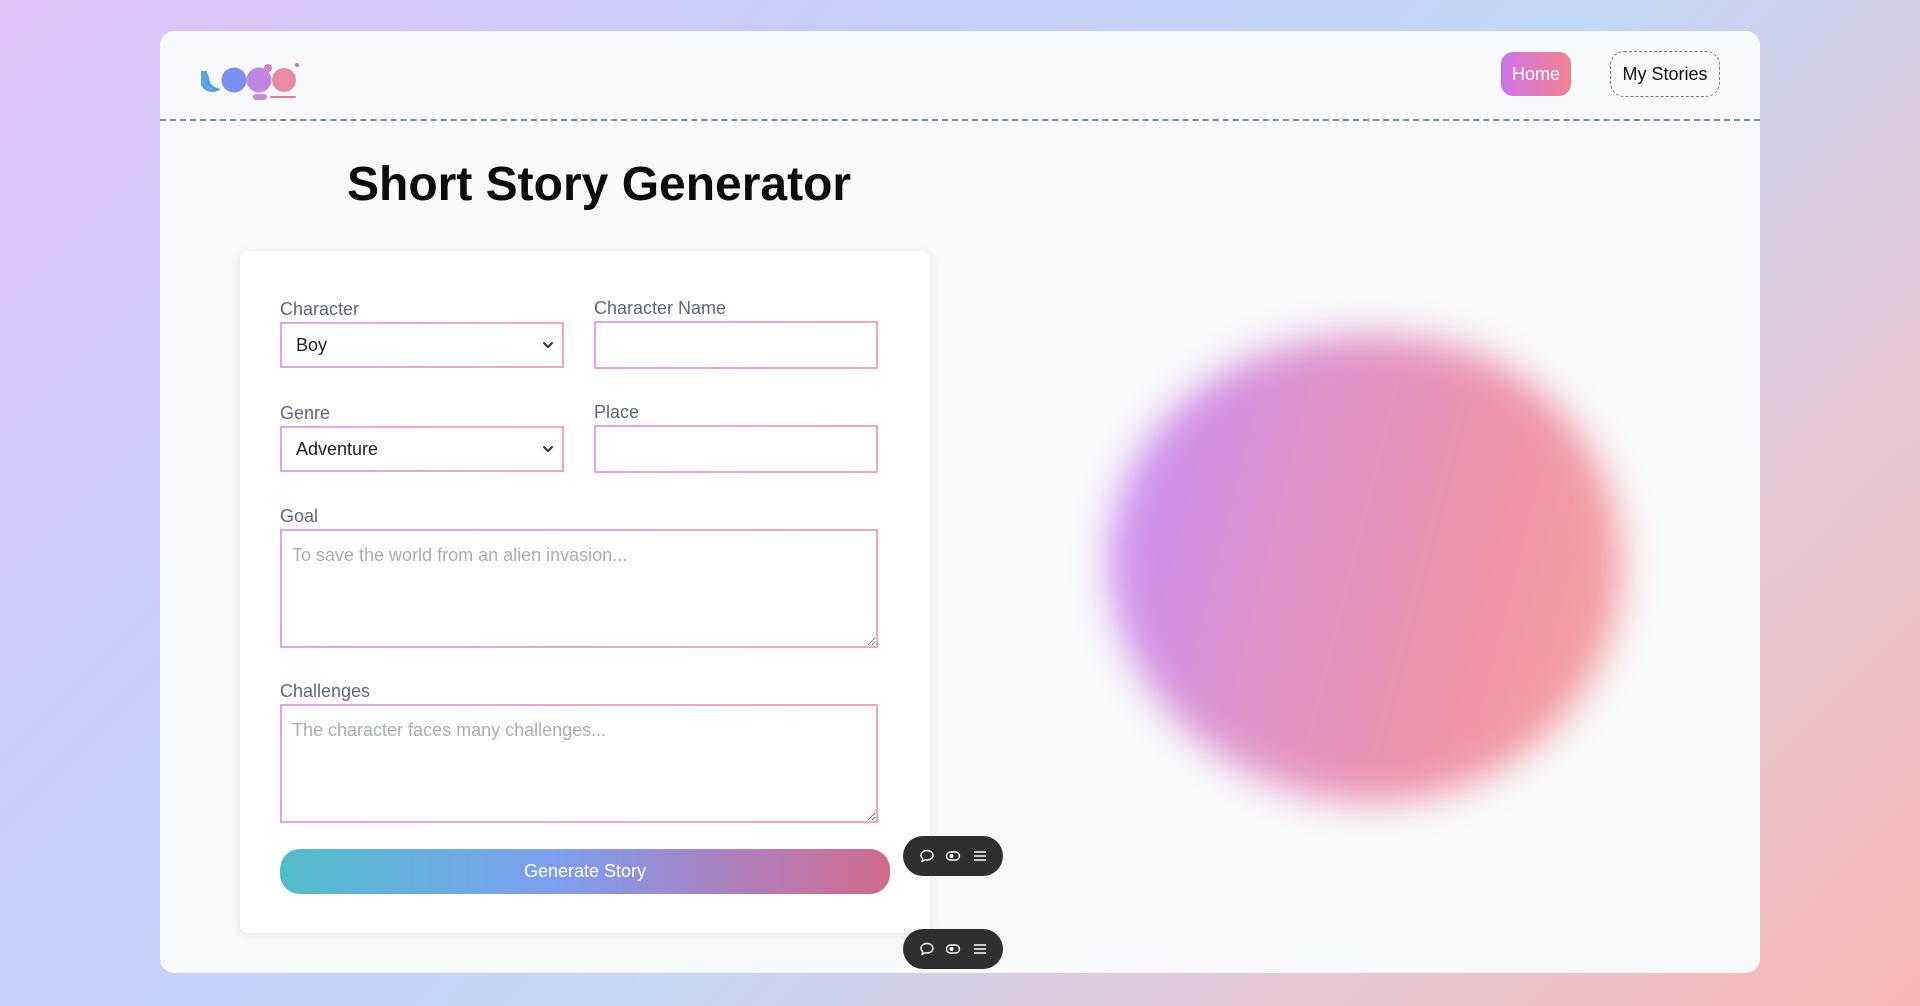  What do you see at coordinates (585, 871) in the screenshot?
I see `generate-story-button: Generate Story` at bounding box center [585, 871].